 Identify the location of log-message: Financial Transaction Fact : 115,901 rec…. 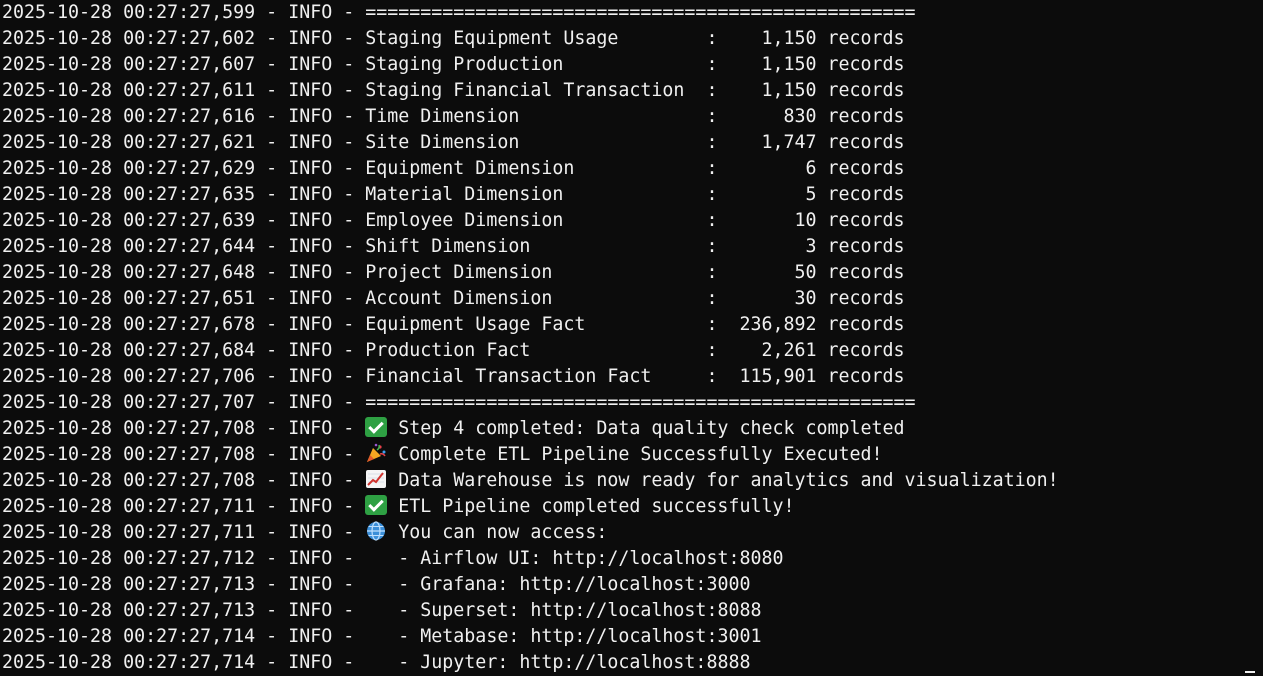
(635, 376).